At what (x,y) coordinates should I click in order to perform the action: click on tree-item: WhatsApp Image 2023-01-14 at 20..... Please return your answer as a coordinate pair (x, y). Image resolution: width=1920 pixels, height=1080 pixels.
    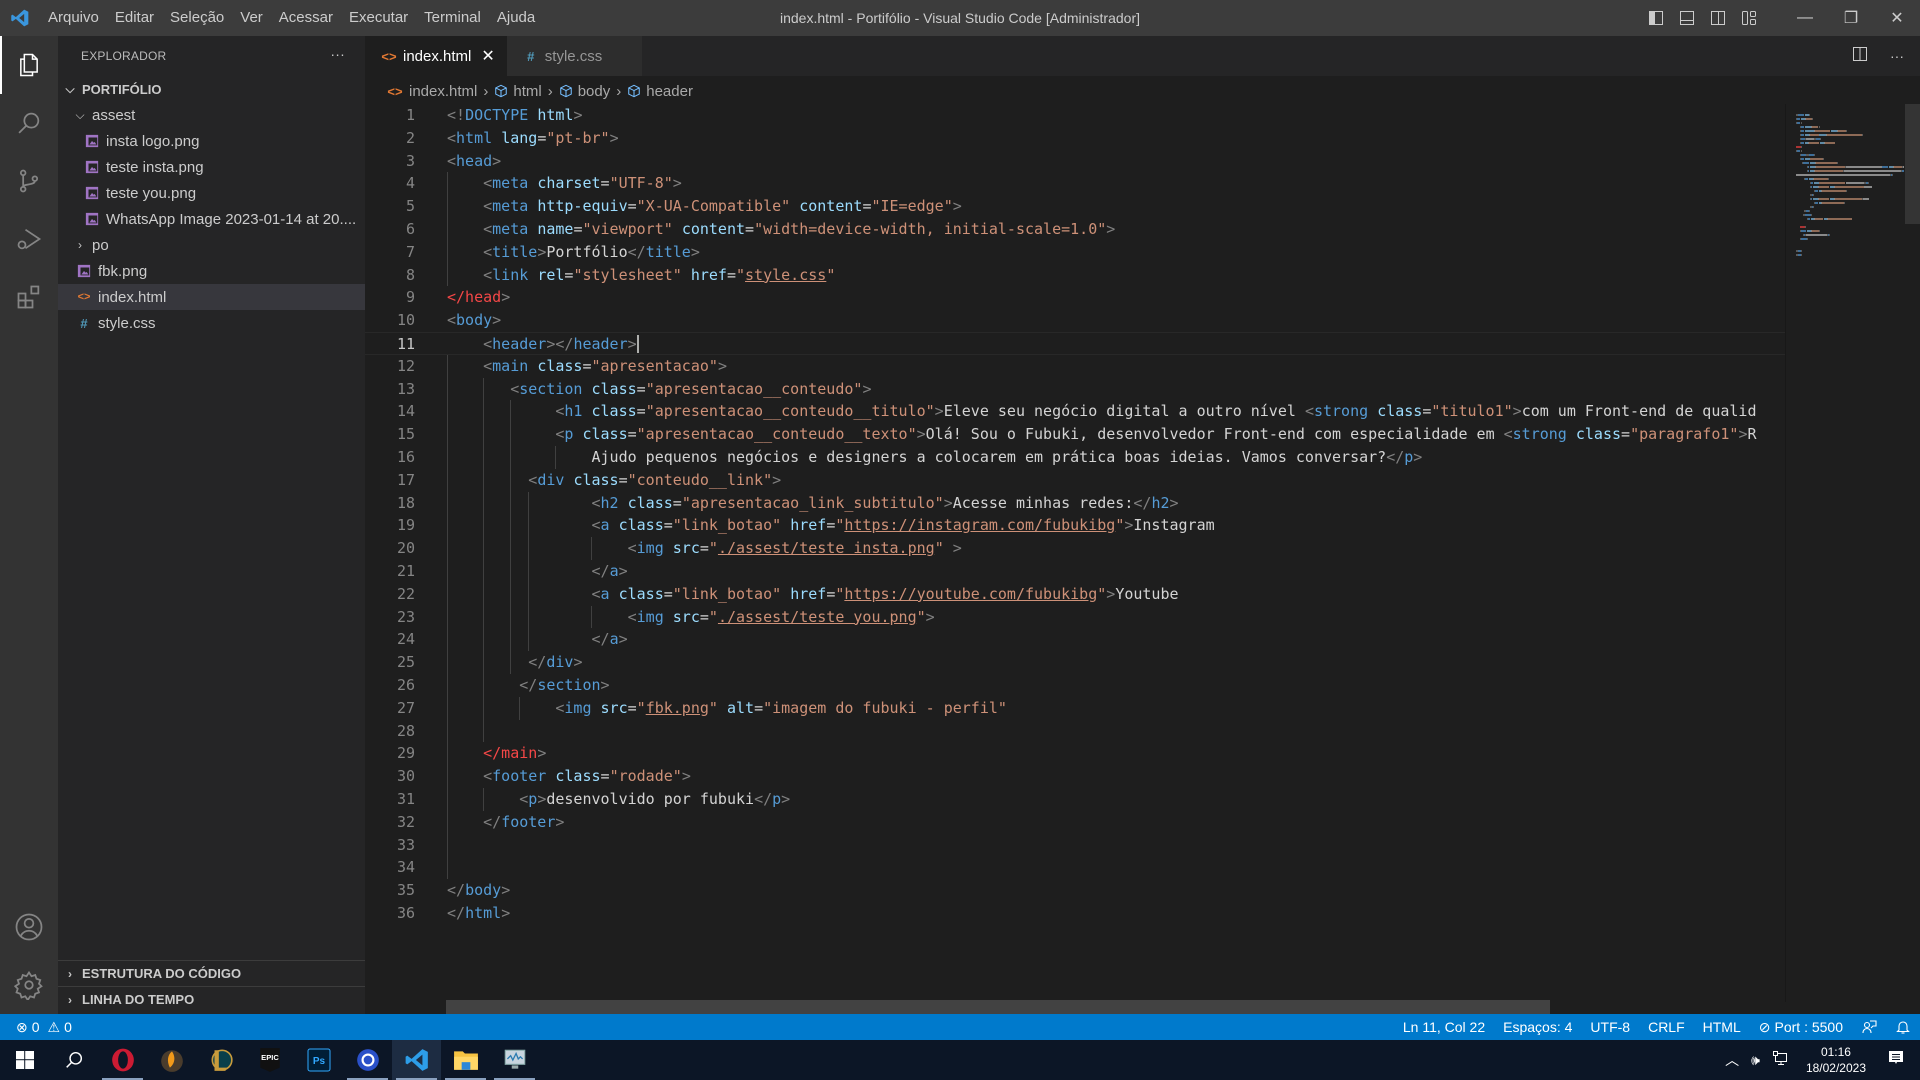
    Looking at the image, I should click on (211, 219).